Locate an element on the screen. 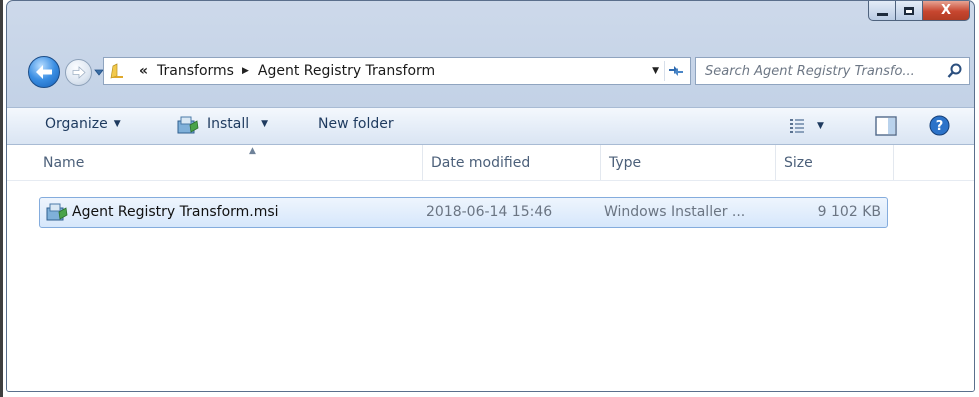 Image resolution: width=979 pixels, height=397 pixels. close-button: X is located at coordinates (946, 11).